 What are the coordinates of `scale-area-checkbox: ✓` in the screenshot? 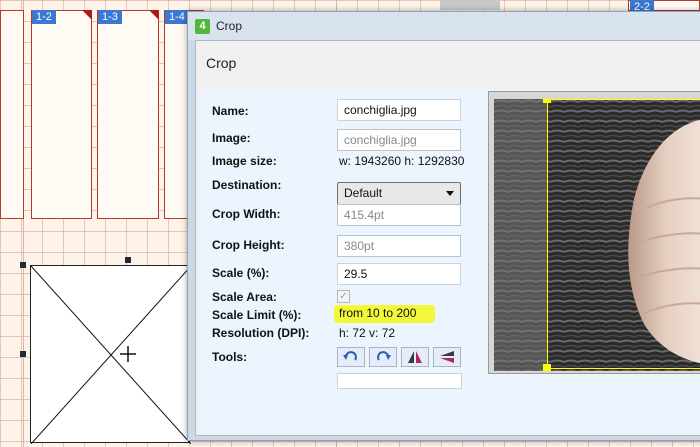 It's located at (343, 296).